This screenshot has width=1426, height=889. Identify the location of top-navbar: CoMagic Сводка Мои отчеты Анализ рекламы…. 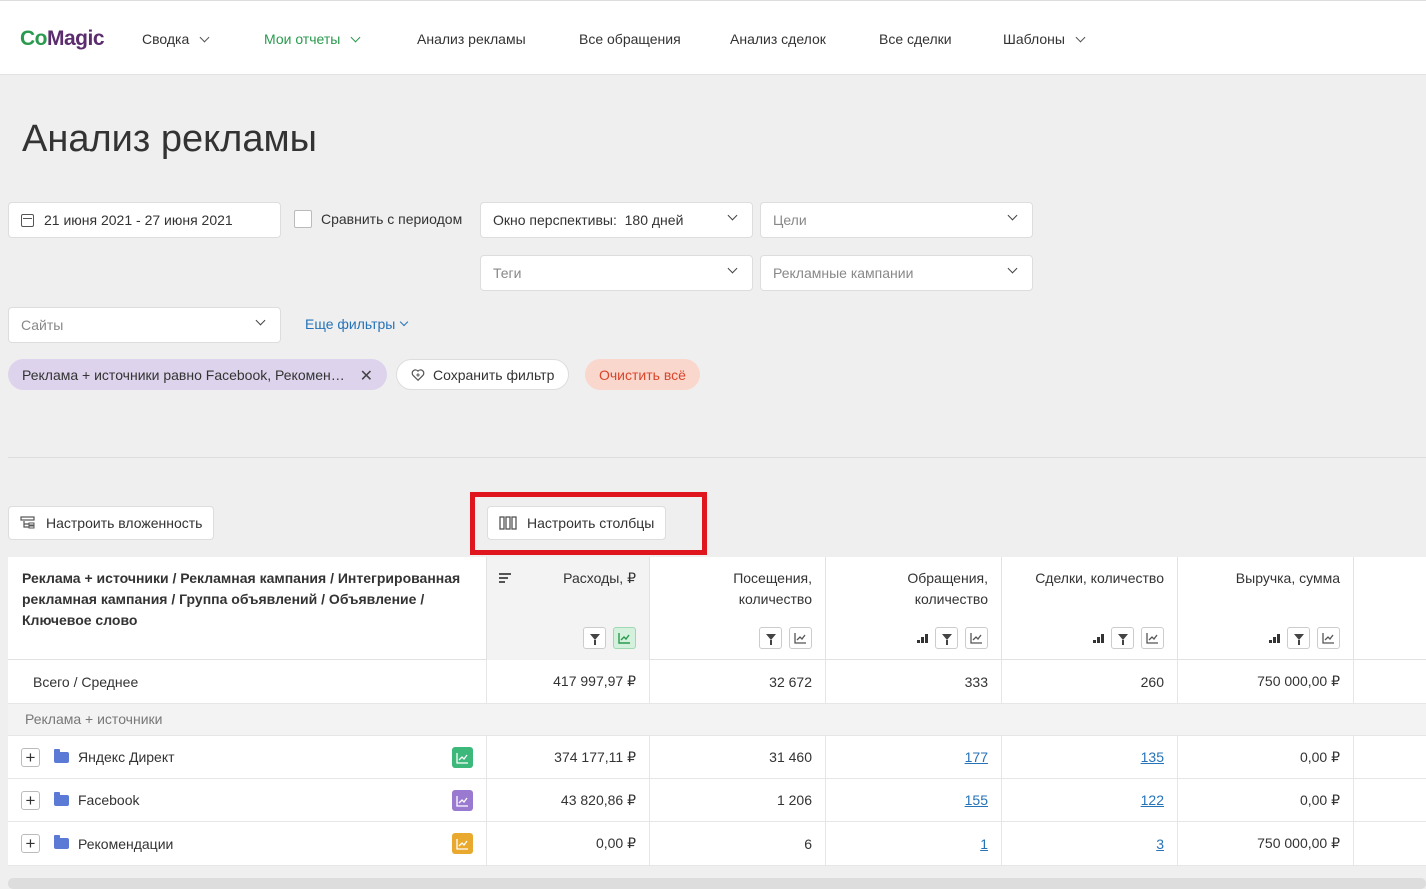
(713, 37).